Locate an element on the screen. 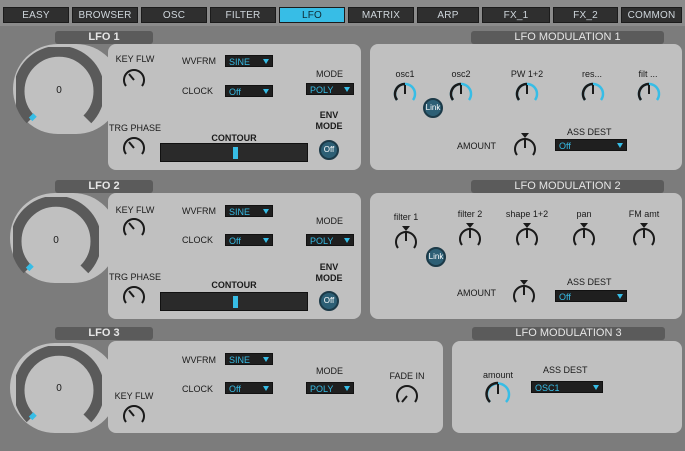  lfo3-clock-label: CLOCK is located at coordinates (198, 389).